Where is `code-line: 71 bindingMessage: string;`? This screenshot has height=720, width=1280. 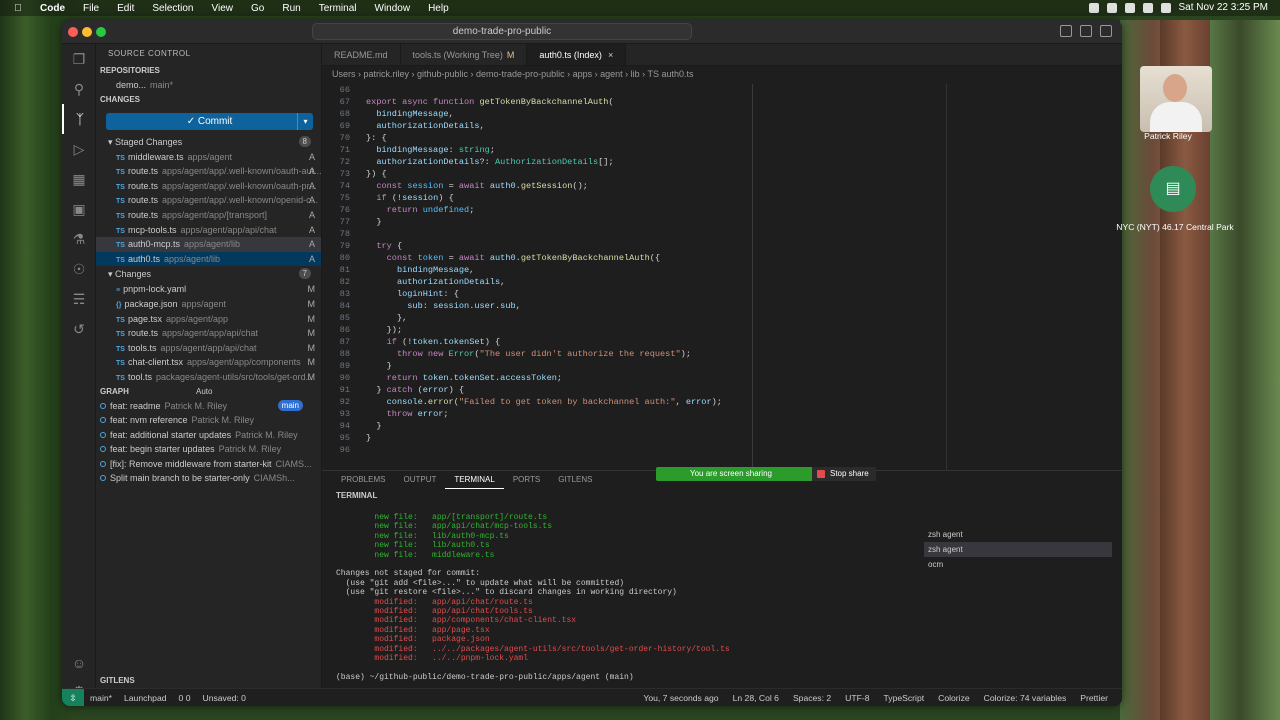
code-line: 71 bindingMessage: string; is located at coordinates (722, 150).